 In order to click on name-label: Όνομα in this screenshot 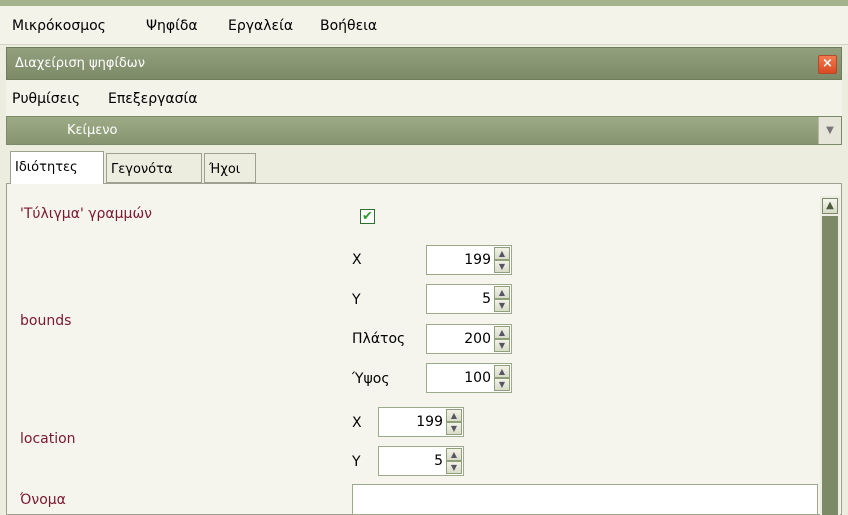, I will do `click(43, 500)`.